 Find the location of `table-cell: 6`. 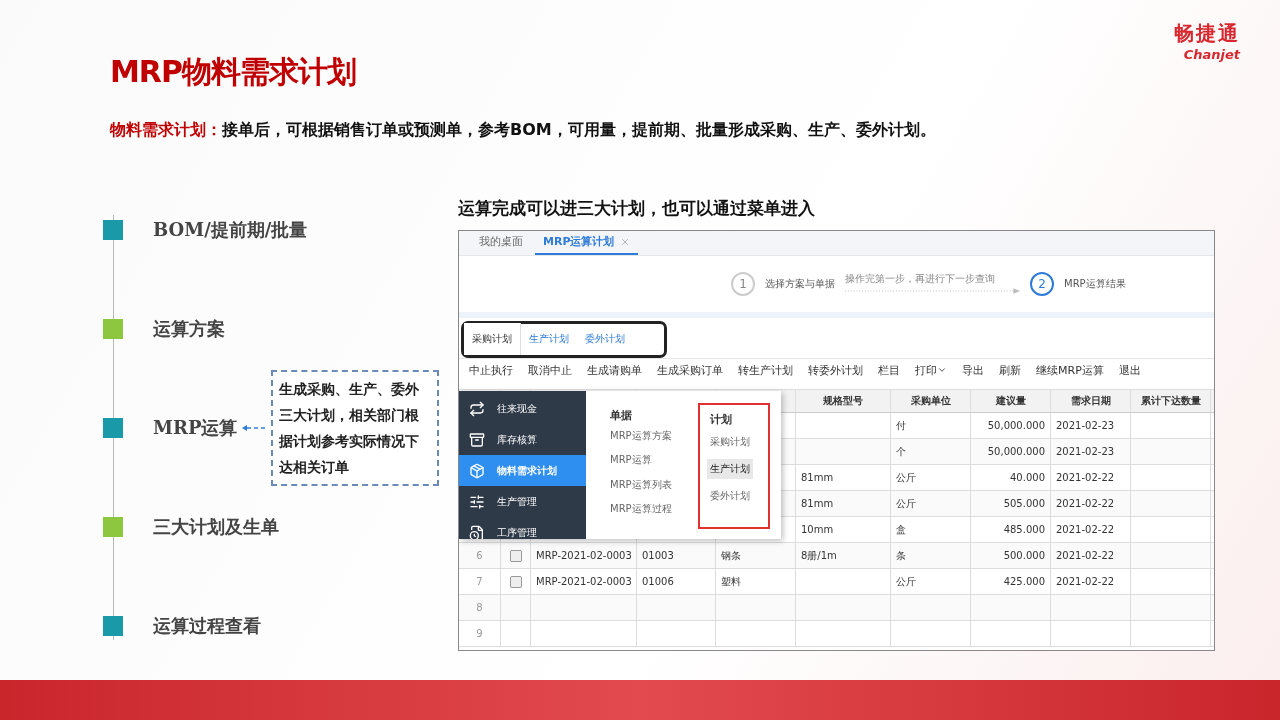

table-cell: 6 is located at coordinates (480, 555).